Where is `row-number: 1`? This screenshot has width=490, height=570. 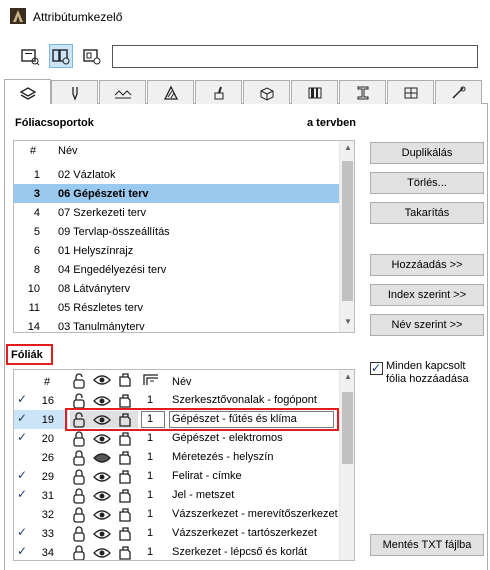 row-number: 1 is located at coordinates (36, 174).